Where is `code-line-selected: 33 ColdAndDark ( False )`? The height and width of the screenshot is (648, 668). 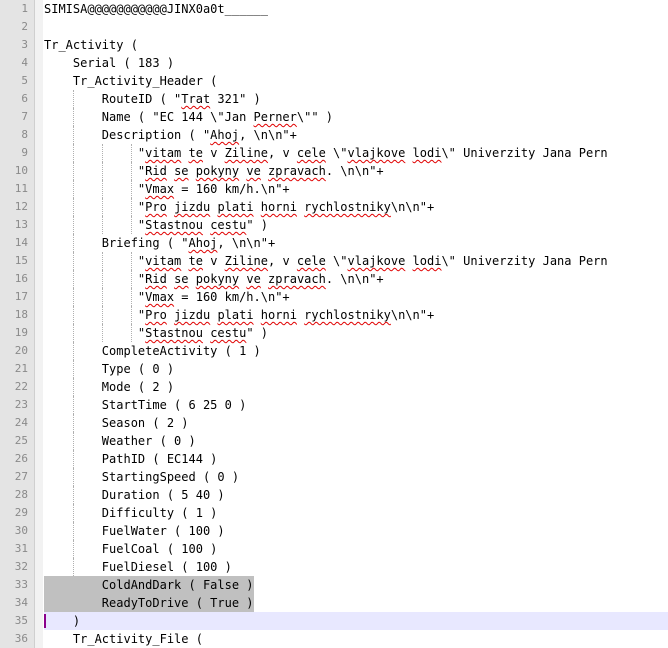 code-line-selected: 33 ColdAndDark ( False ) is located at coordinates (334, 585).